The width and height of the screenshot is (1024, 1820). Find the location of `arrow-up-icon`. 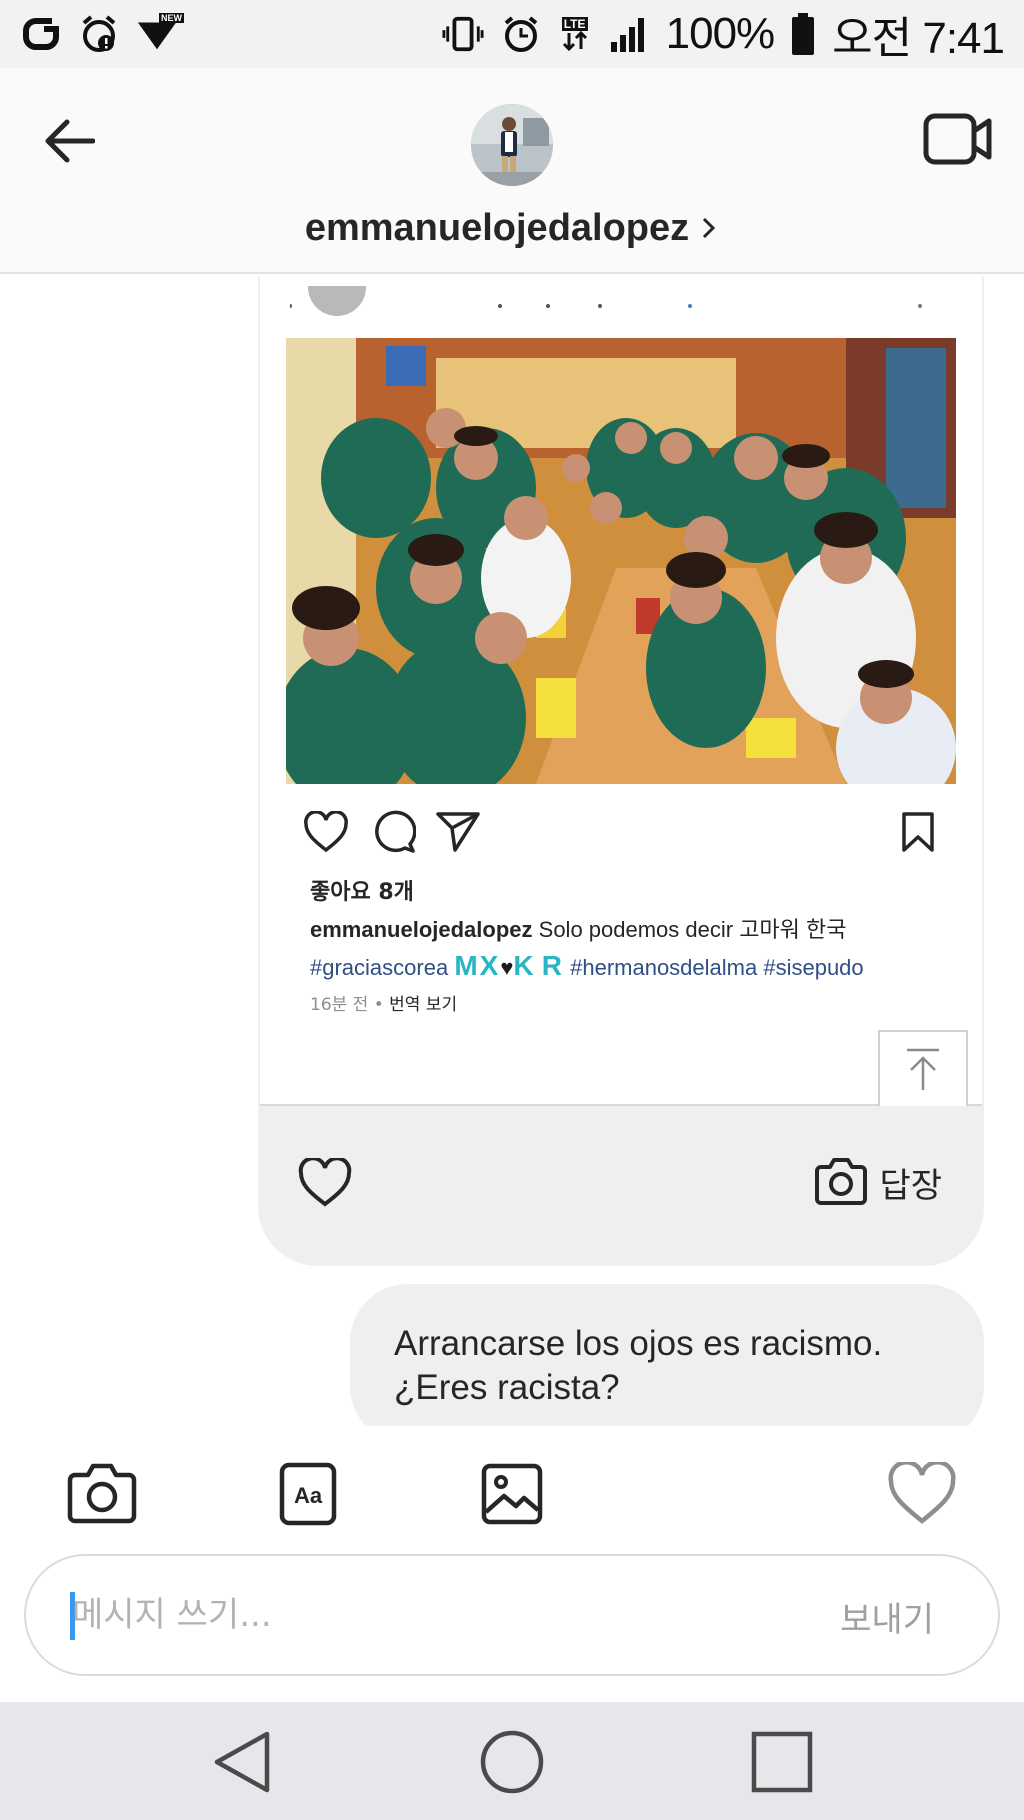

arrow-up-icon is located at coordinates (923, 1069).